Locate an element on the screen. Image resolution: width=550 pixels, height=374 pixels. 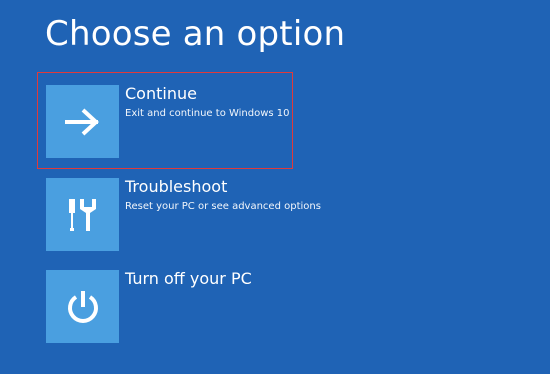
turn-off-tile is located at coordinates (82, 306).